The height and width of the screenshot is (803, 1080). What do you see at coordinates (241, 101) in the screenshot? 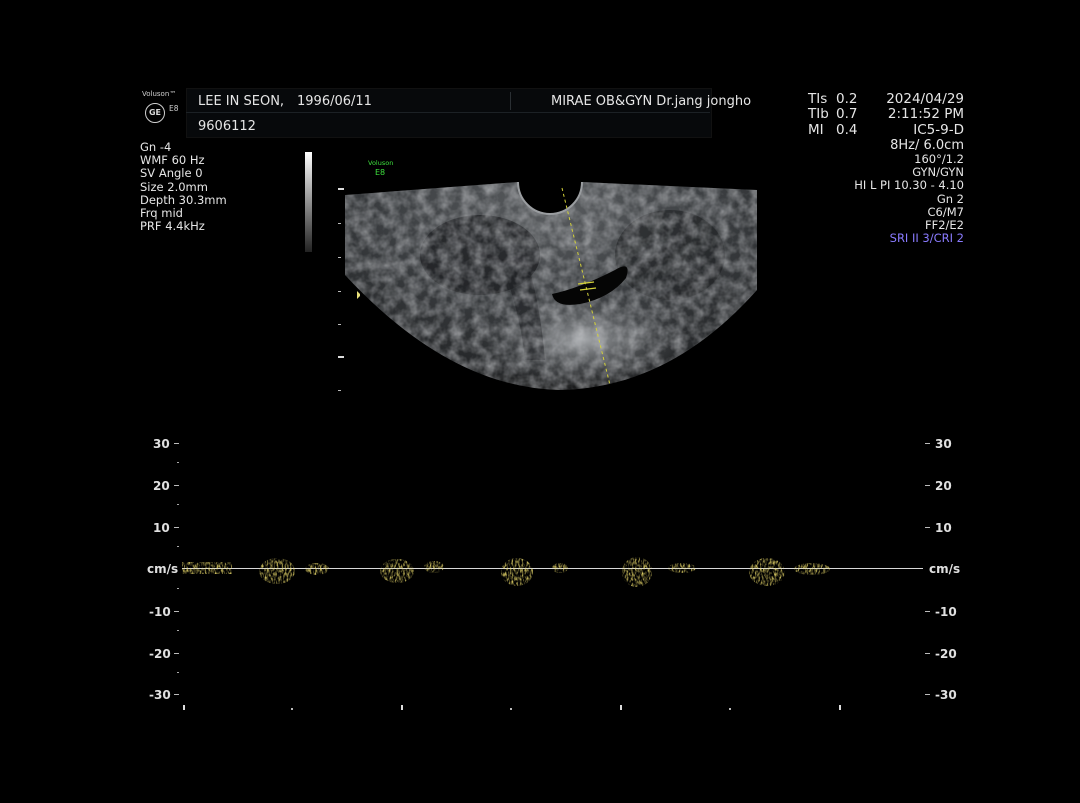
I see `patient-name: LEE IN SEON,` at bounding box center [241, 101].